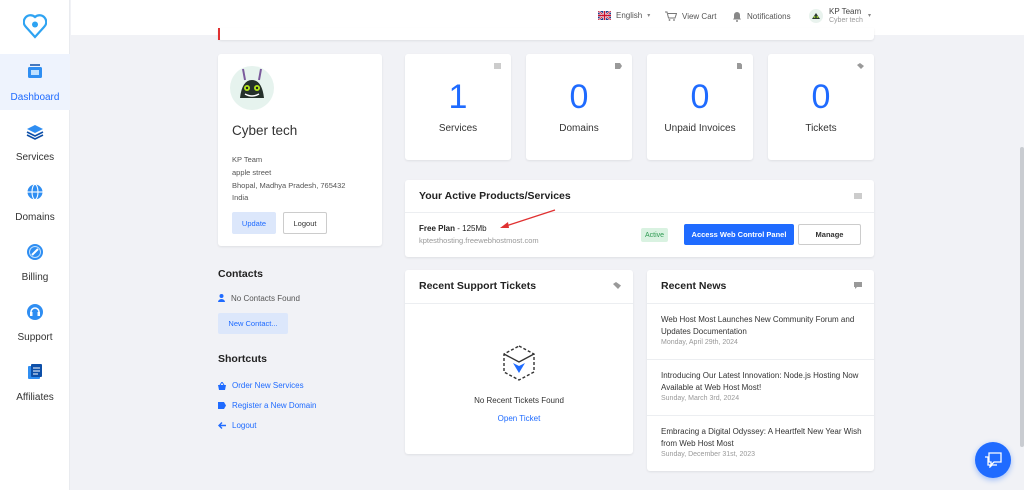 The image size is (1024, 490). What do you see at coordinates (694, 286) in the screenshot?
I see `recent-news-title: Recent News` at bounding box center [694, 286].